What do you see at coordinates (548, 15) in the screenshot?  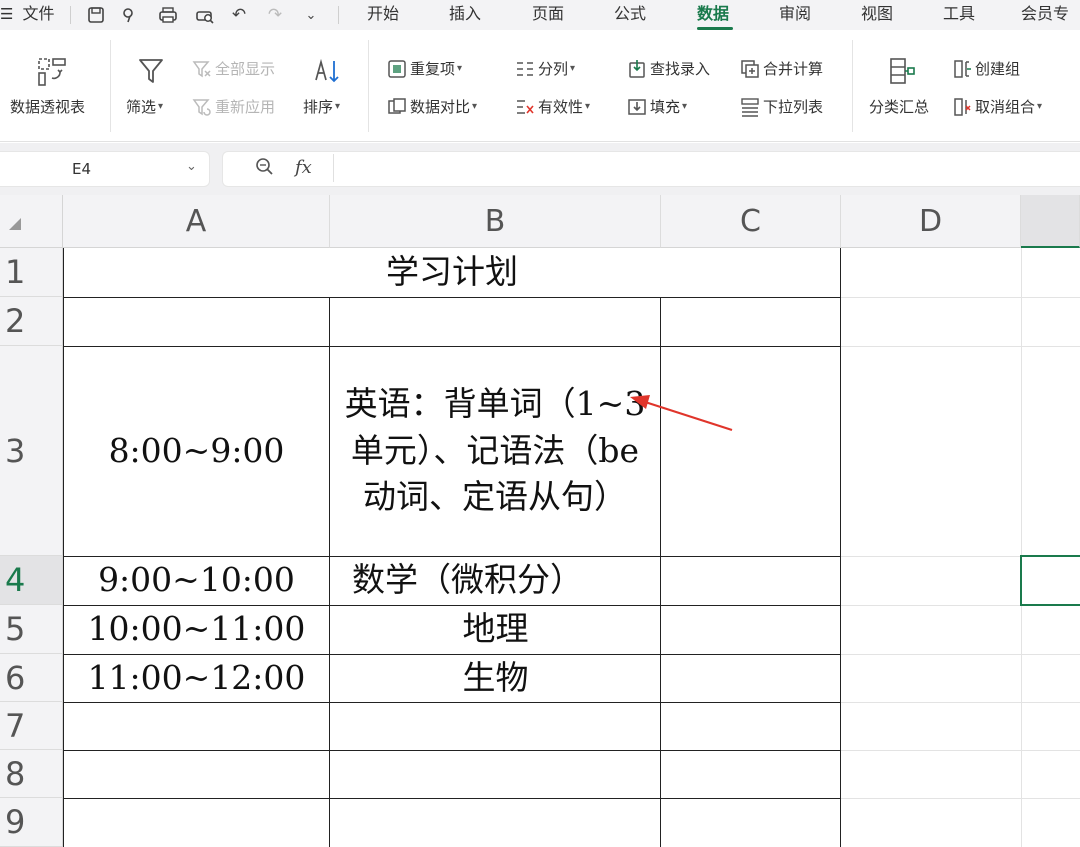 I see `tab-page: 页面` at bounding box center [548, 15].